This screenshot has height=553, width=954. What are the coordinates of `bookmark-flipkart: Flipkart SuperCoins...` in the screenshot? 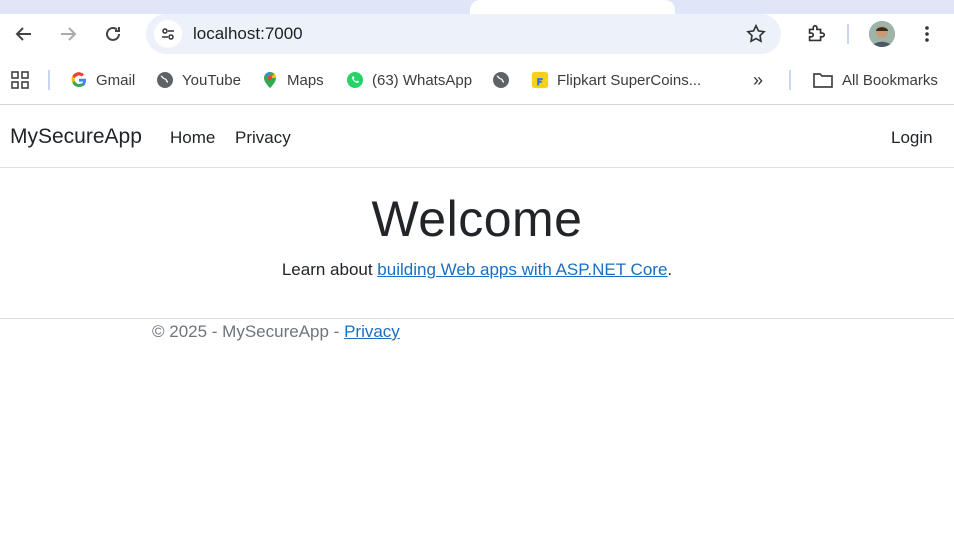 It's located at (616, 80).